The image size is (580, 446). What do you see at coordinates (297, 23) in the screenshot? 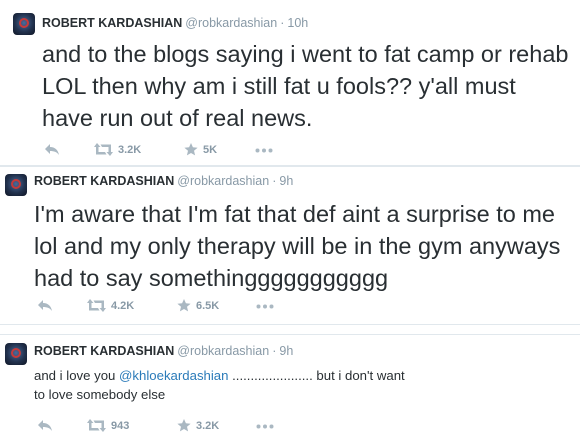
I see `timestamp: 10h` at bounding box center [297, 23].